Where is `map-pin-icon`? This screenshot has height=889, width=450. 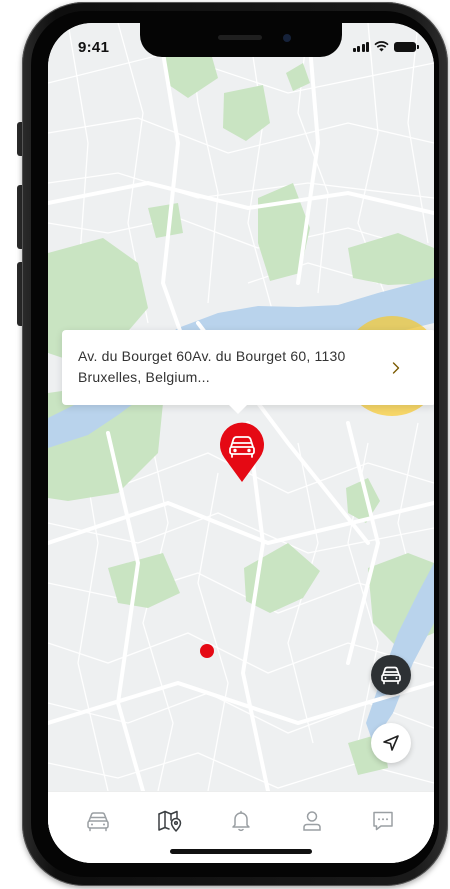 map-pin-icon is located at coordinates (170, 821).